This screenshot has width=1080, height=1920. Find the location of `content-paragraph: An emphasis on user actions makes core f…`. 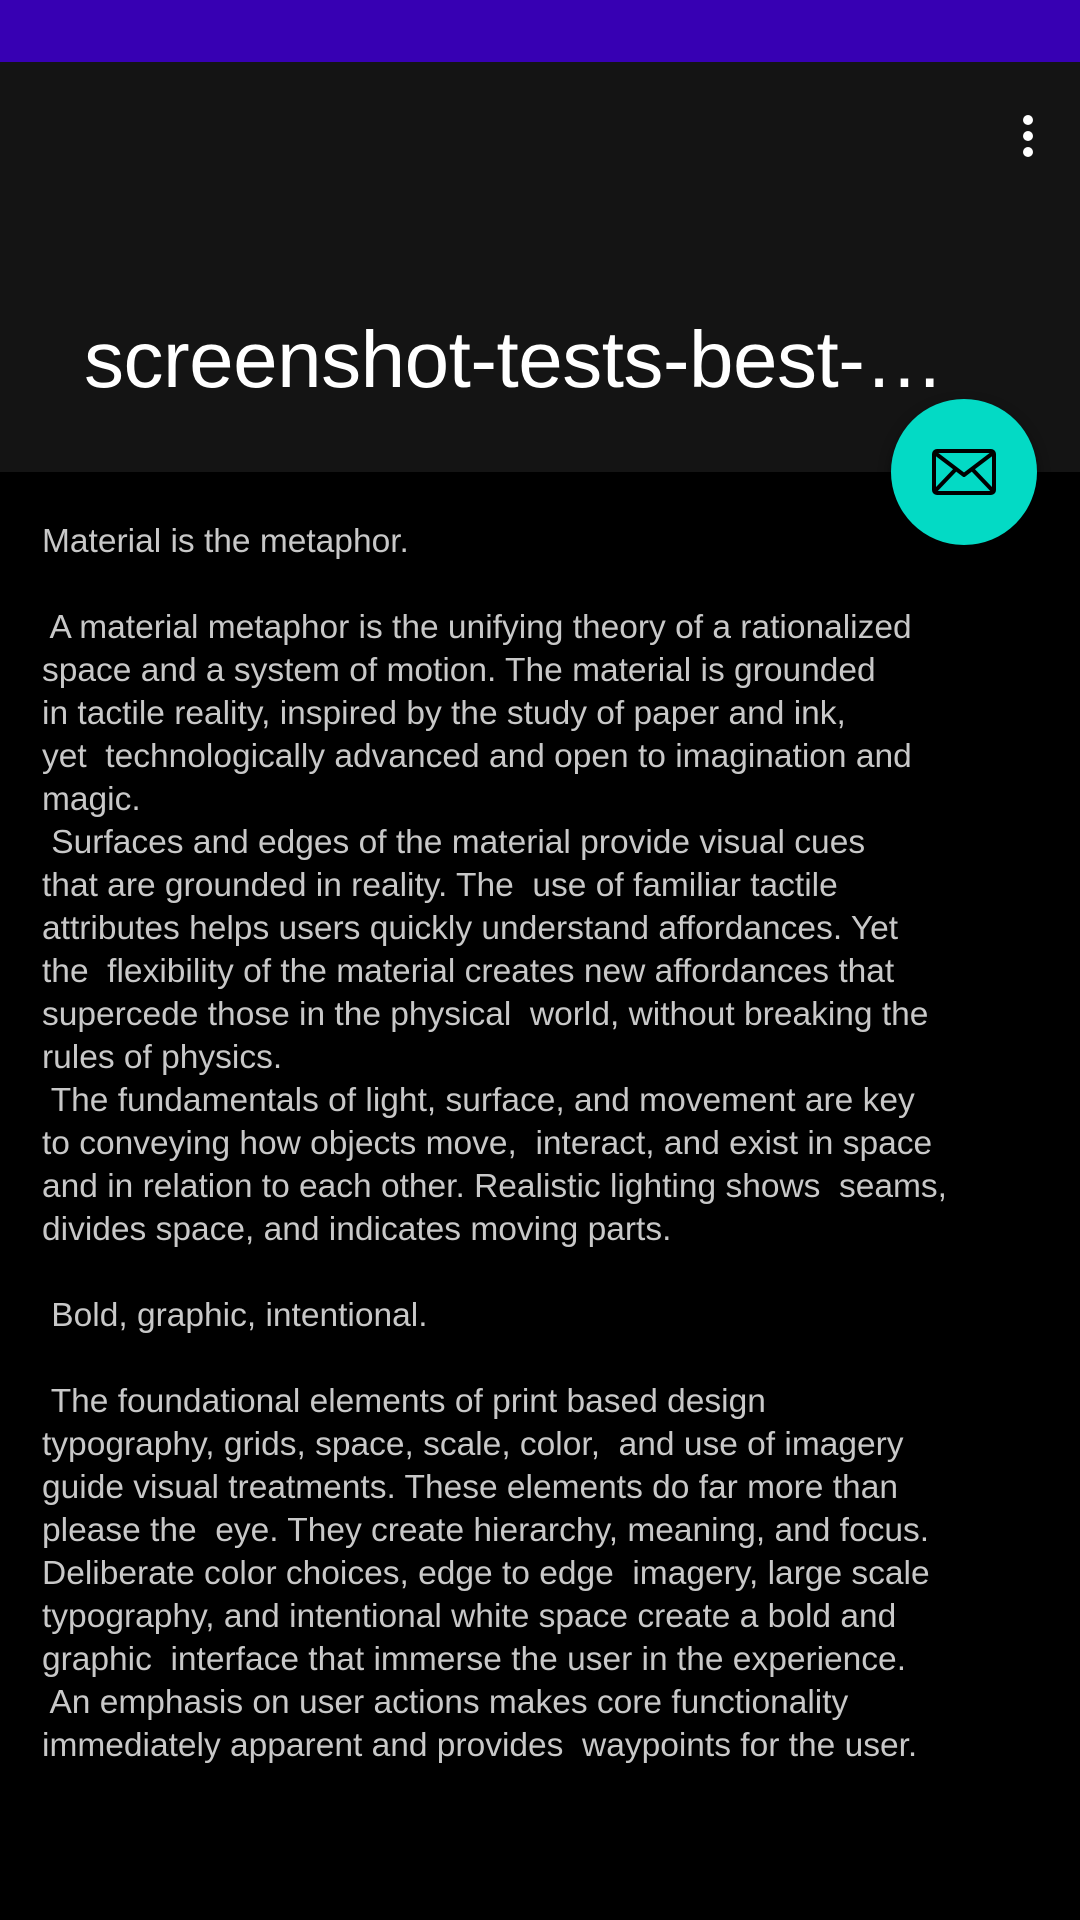

content-paragraph: An emphasis on user actions makes core f… is located at coordinates (547, 1724).